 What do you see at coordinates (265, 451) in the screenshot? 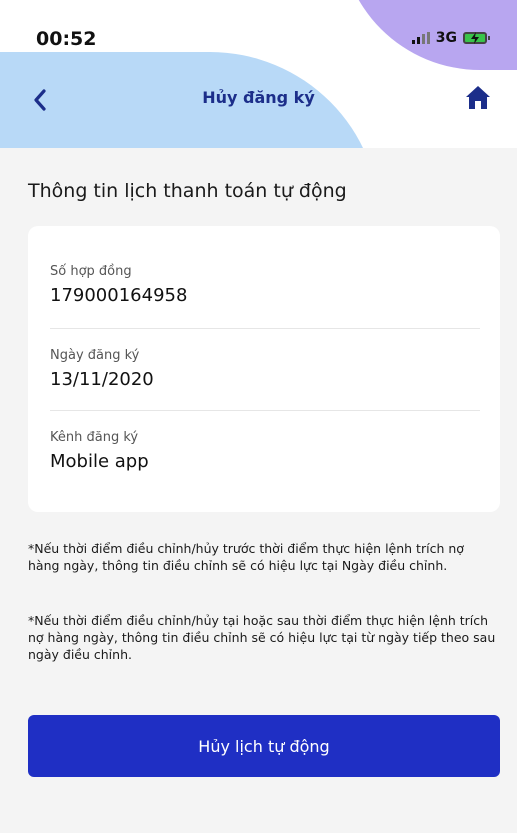
I see `registration-channel-field: Kênh đăng ký Mobile app` at bounding box center [265, 451].